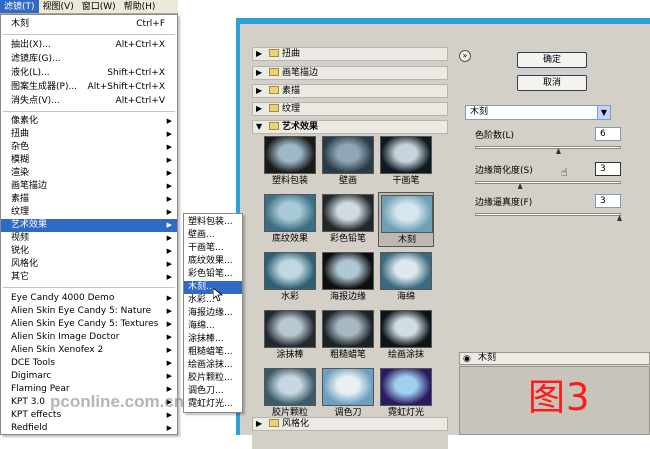 Image resolution: width=650 pixels, height=449 pixels. Describe the element at coordinates (89, 363) in the screenshot. I see `menu-item-dce-tools: DCE Tools ▶` at that location.